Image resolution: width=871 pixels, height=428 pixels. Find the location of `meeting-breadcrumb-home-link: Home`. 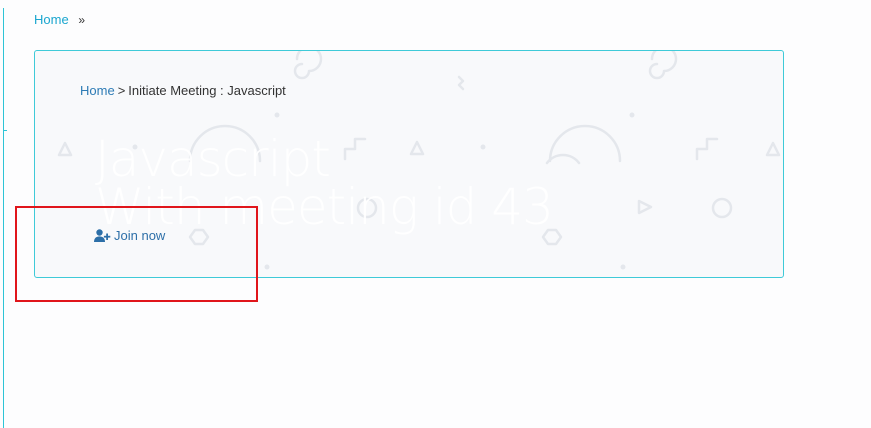

meeting-breadcrumb-home-link: Home is located at coordinates (97, 90).